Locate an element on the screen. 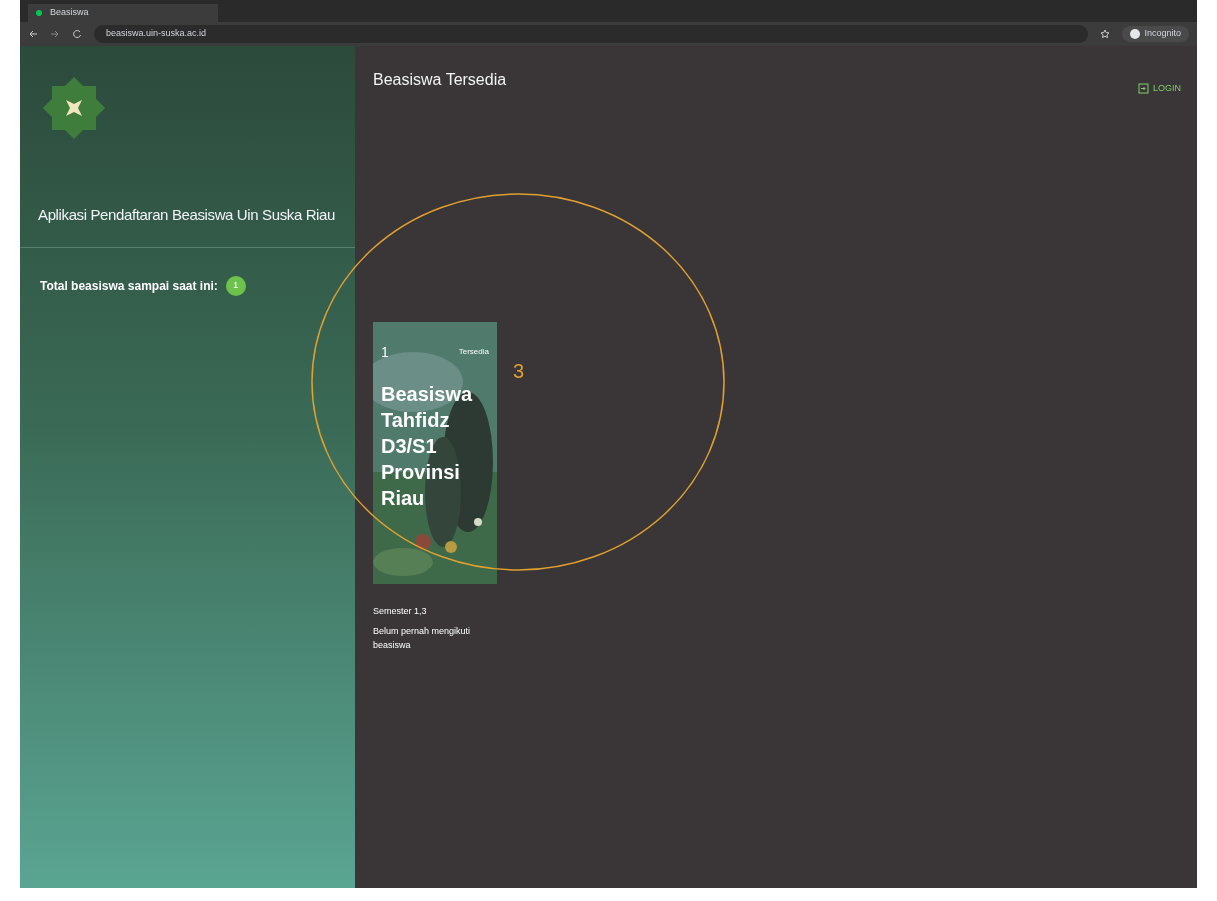  favicon-icon is located at coordinates (39, 13).